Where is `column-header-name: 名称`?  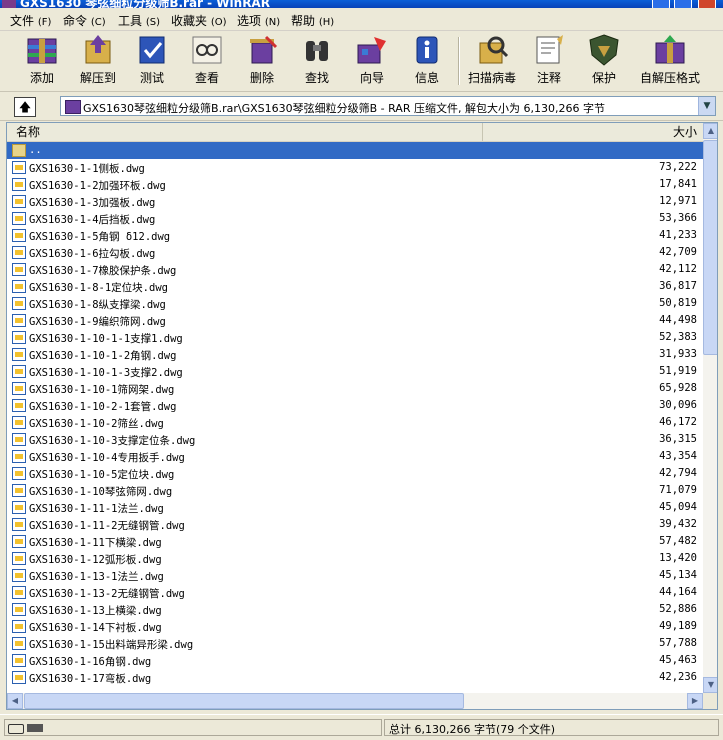 column-header-name: 名称 is located at coordinates (245, 132).